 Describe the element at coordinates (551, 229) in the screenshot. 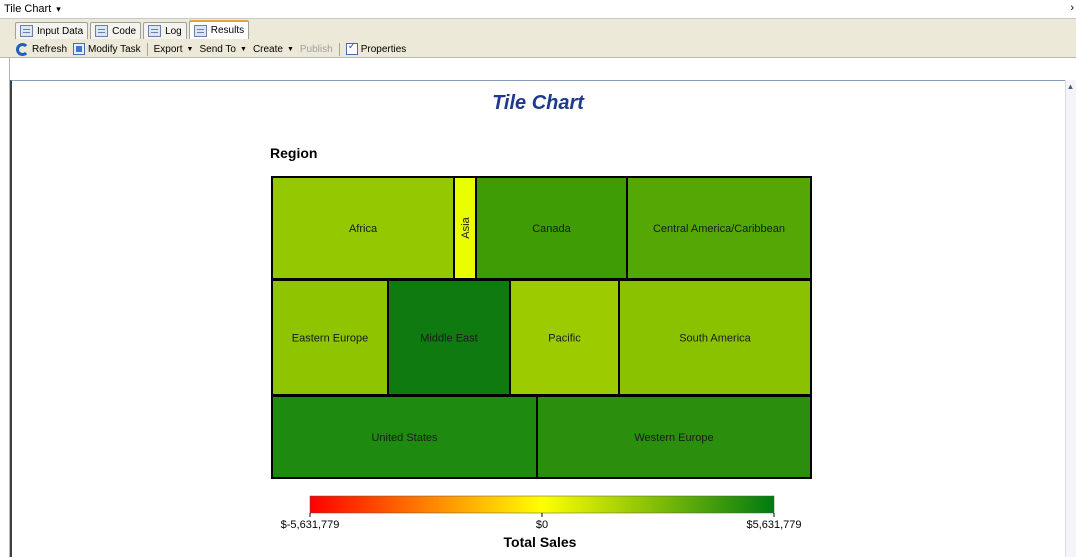

I see `tile-label-canada: Canada` at that location.